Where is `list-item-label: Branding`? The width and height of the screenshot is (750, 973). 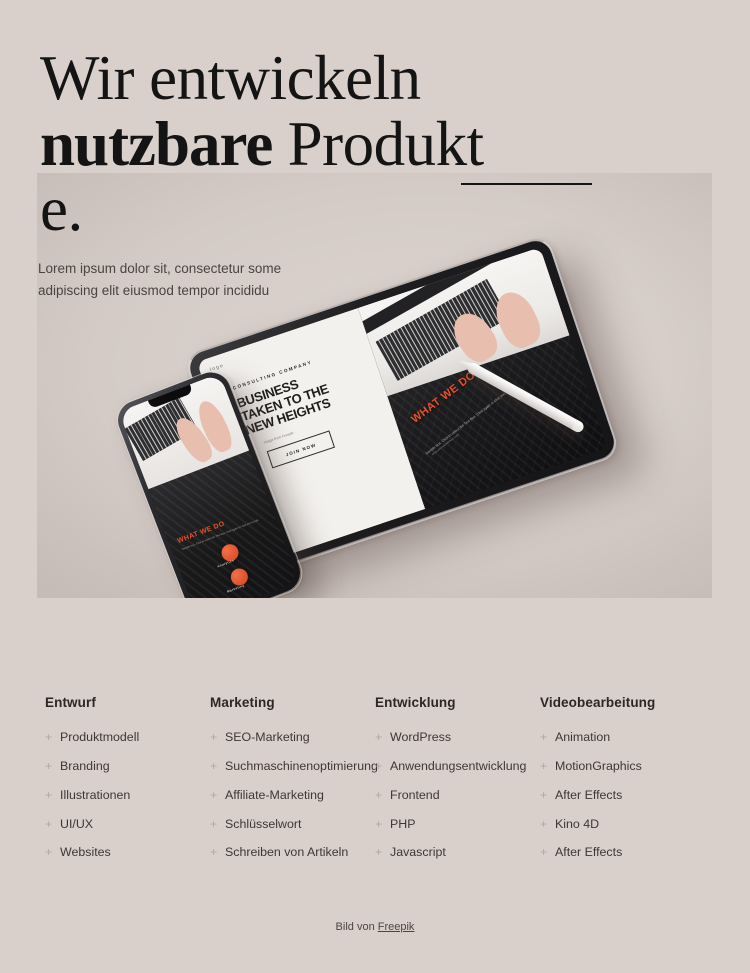
list-item-label: Branding is located at coordinates (85, 765).